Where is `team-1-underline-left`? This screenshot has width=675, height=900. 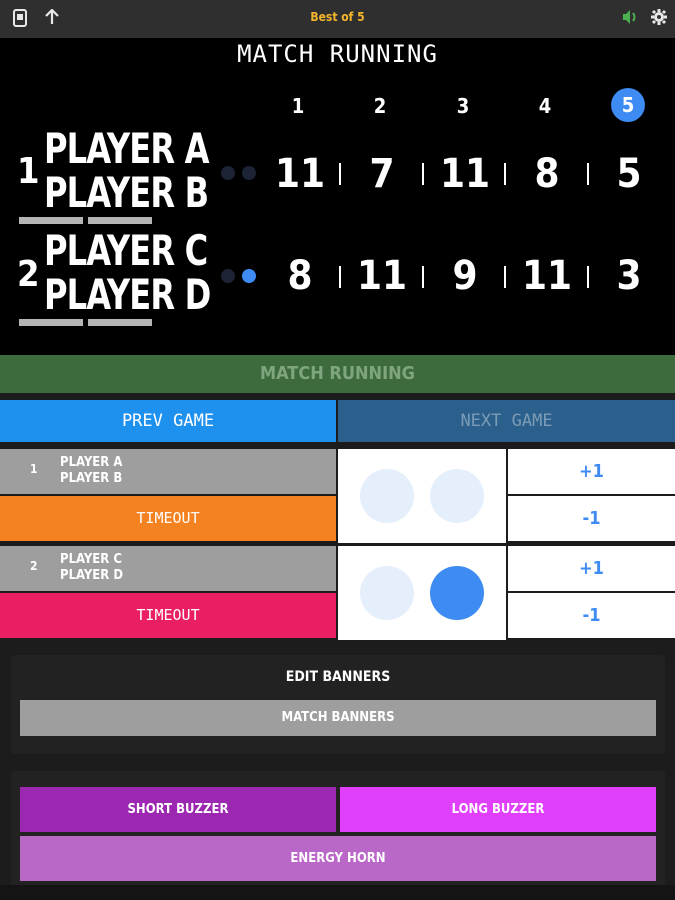
team-1-underline-left is located at coordinates (51, 220).